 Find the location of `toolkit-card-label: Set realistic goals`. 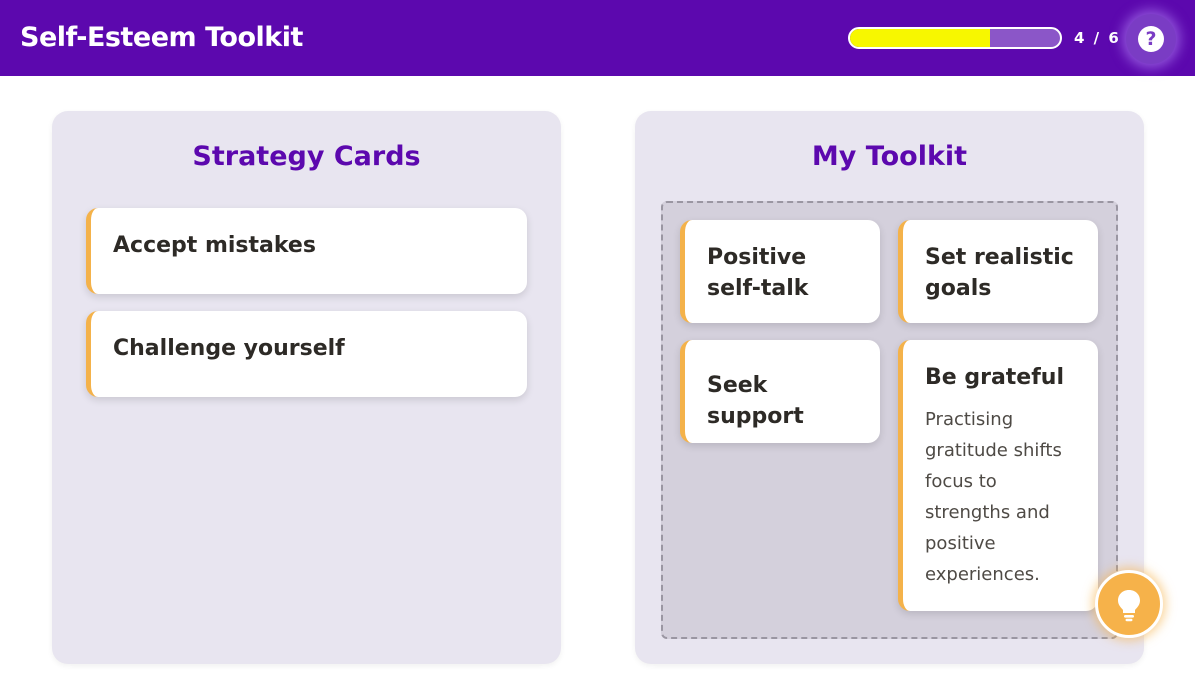

toolkit-card-label: Set realistic goals is located at coordinates (999, 273).